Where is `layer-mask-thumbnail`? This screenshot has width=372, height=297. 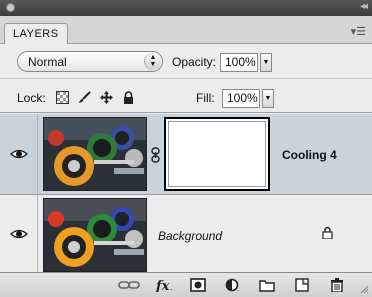 layer-mask-thumbnail is located at coordinates (217, 154).